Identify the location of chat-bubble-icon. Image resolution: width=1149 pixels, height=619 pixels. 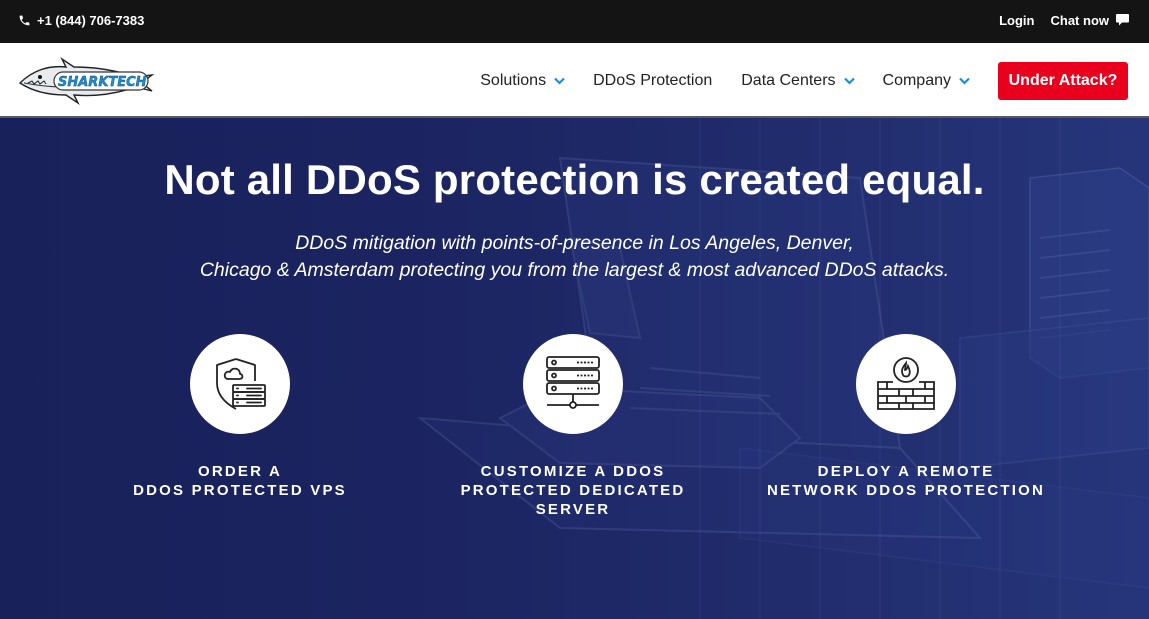
(1122, 20).